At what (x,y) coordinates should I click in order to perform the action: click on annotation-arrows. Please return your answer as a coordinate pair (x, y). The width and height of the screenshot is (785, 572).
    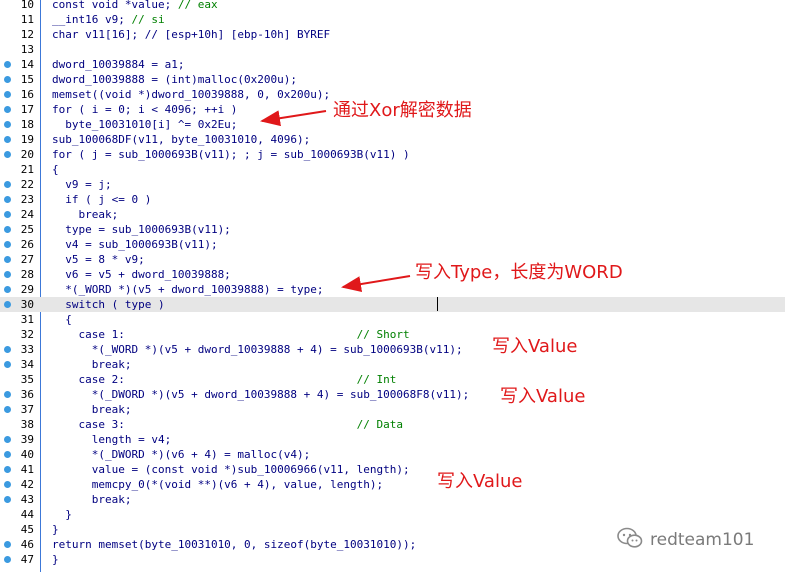
    Looking at the image, I should click on (335, 201).